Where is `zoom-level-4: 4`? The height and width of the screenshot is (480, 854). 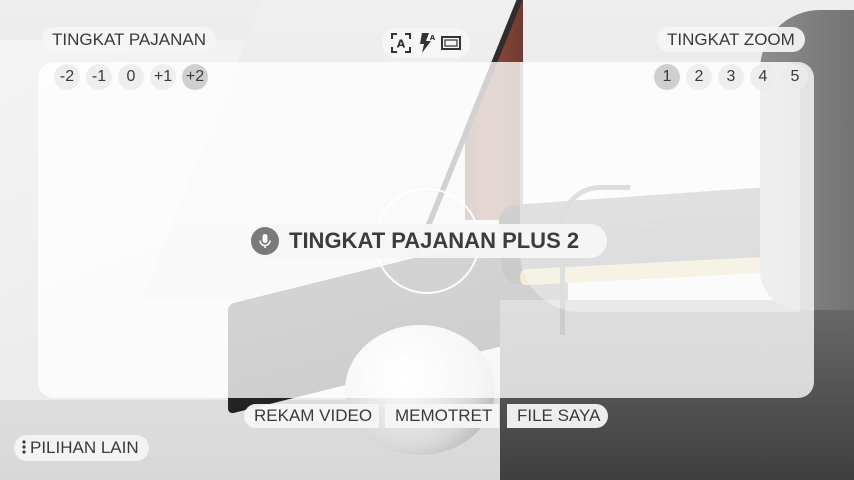
zoom-level-4: 4 is located at coordinates (763, 77).